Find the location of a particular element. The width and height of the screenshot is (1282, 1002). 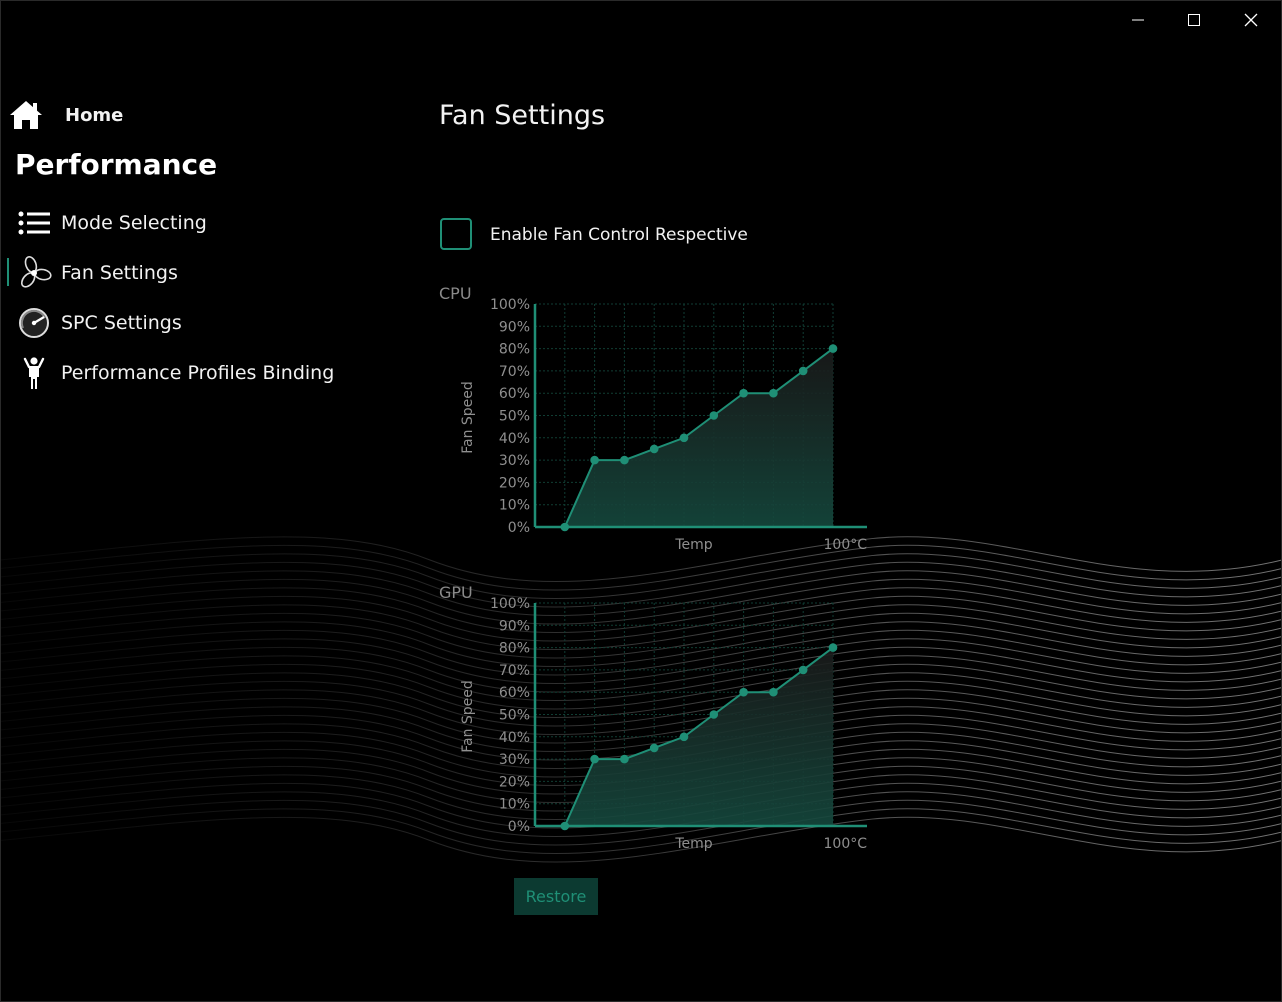

close-icon is located at coordinates (1251, 20).